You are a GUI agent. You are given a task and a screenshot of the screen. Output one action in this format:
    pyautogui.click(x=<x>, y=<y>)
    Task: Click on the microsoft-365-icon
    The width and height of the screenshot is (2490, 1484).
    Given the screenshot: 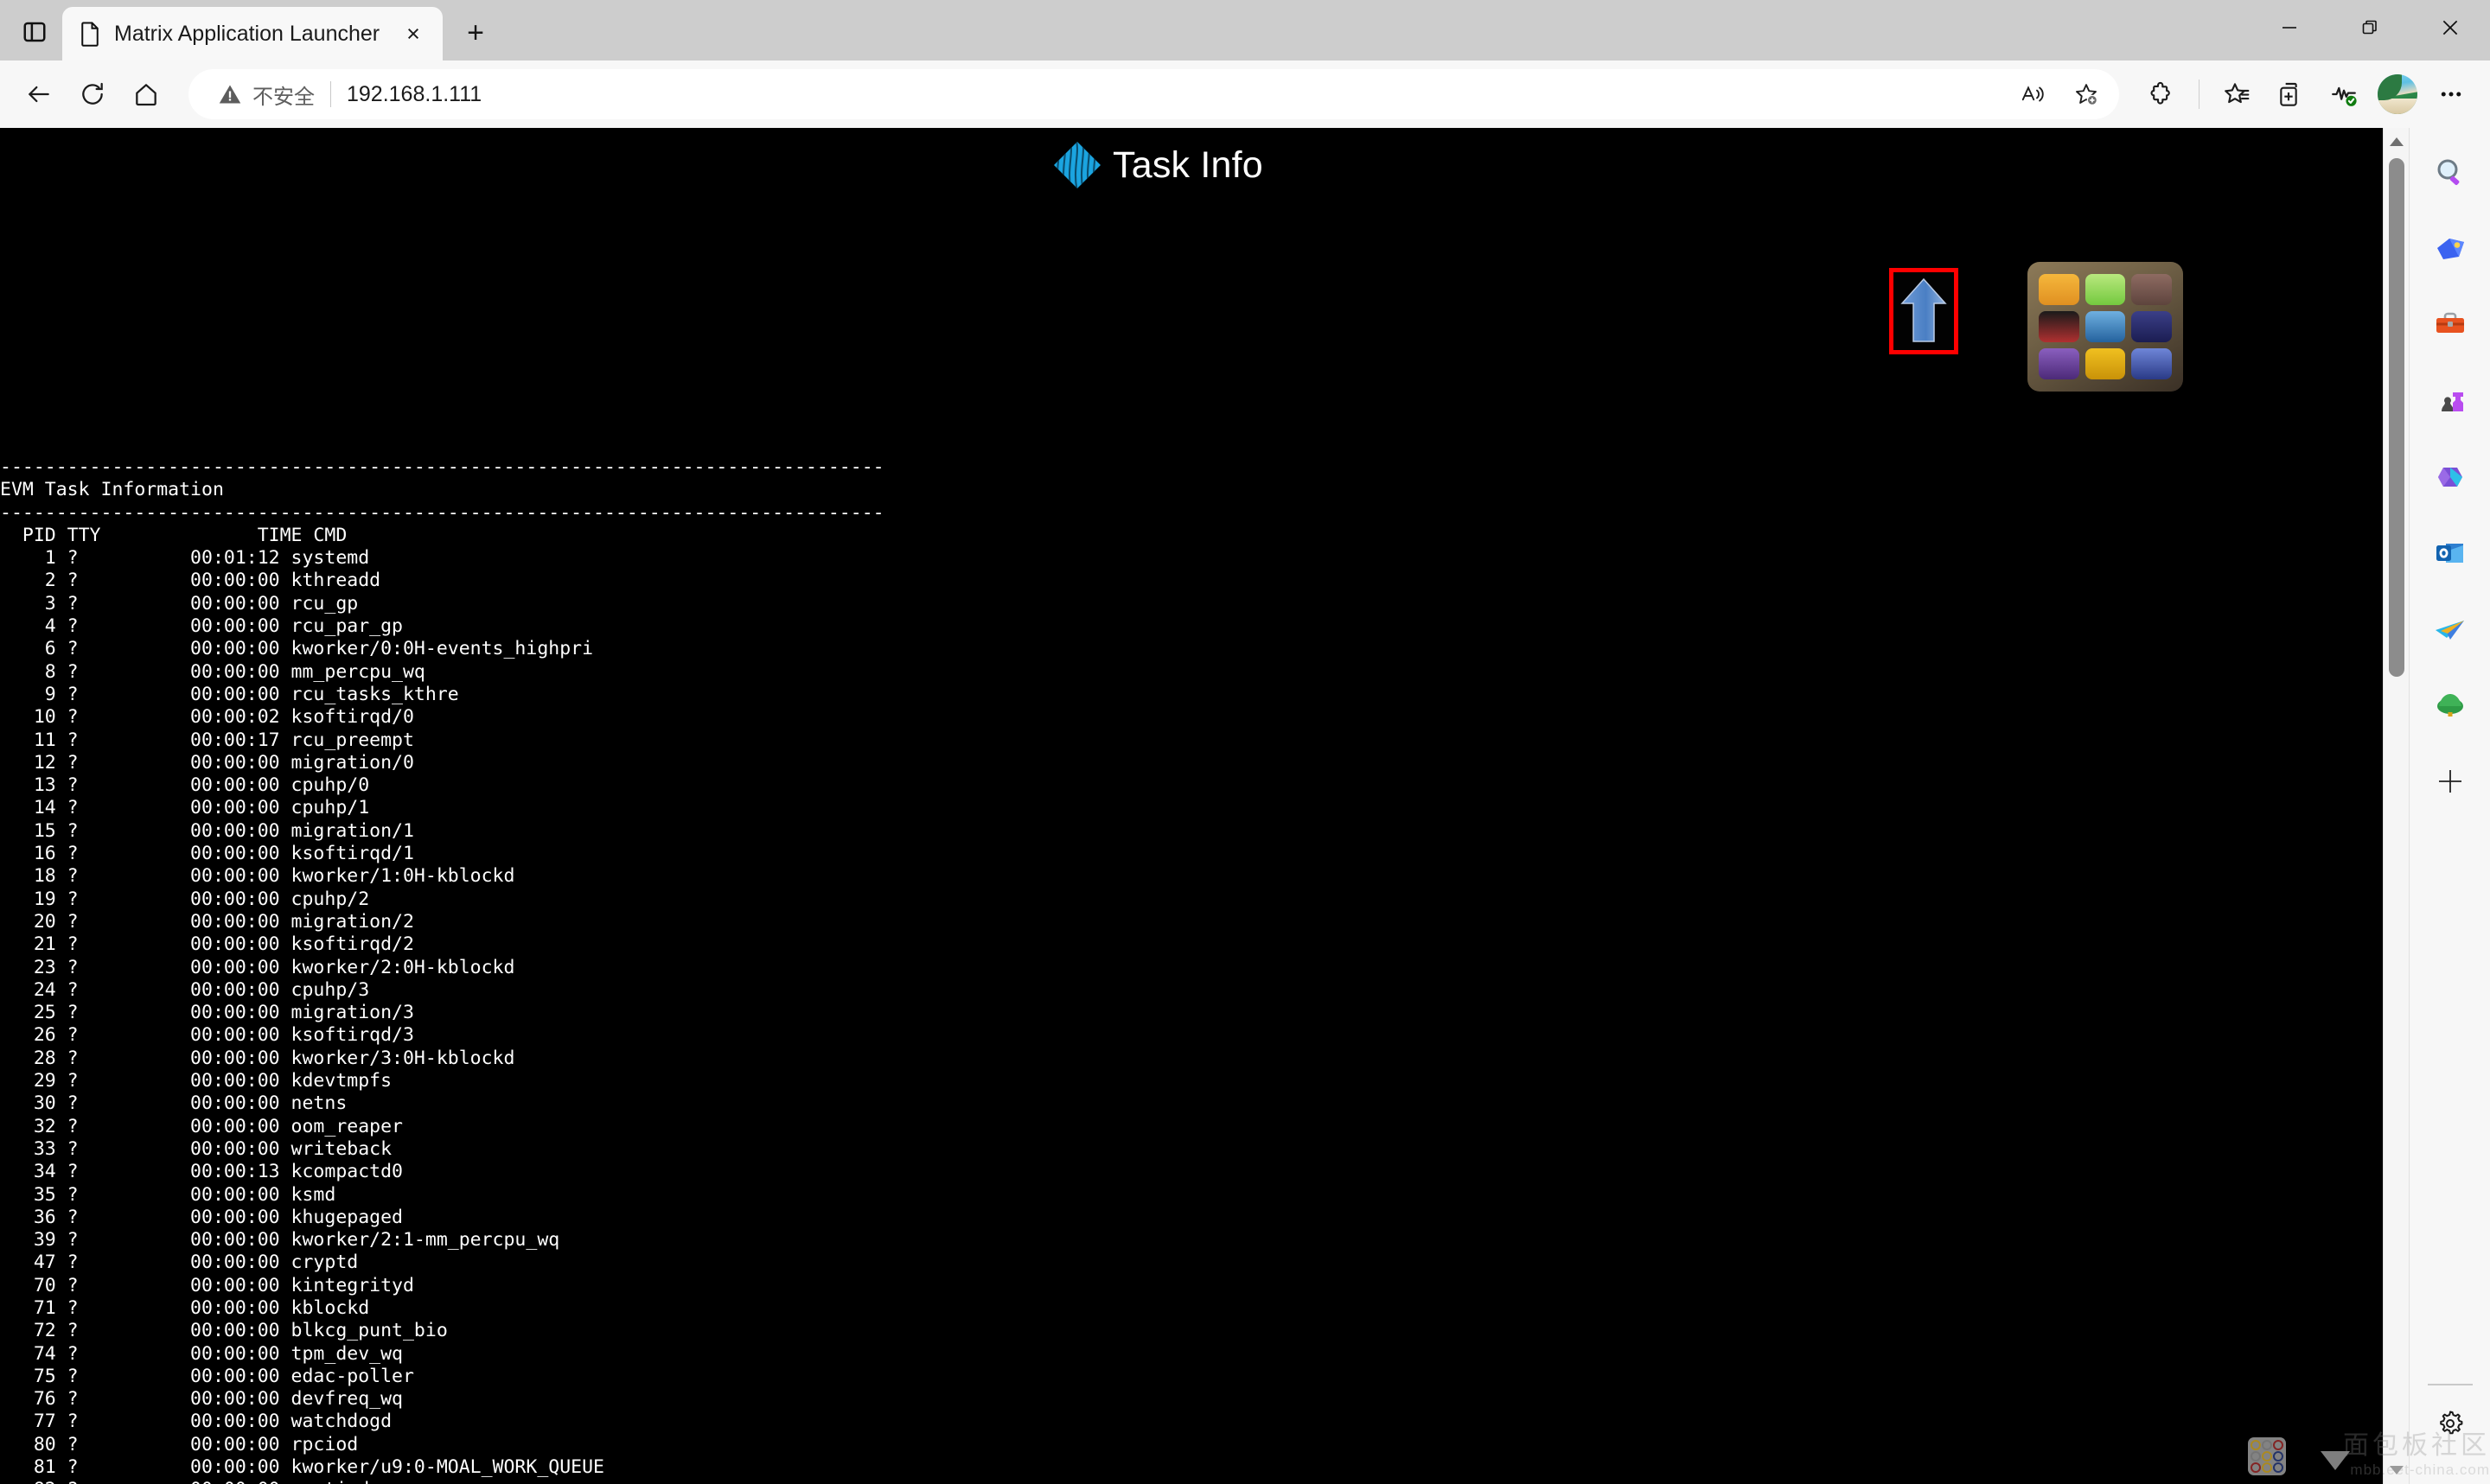 What is the action you would take?
    pyautogui.click(x=2450, y=477)
    